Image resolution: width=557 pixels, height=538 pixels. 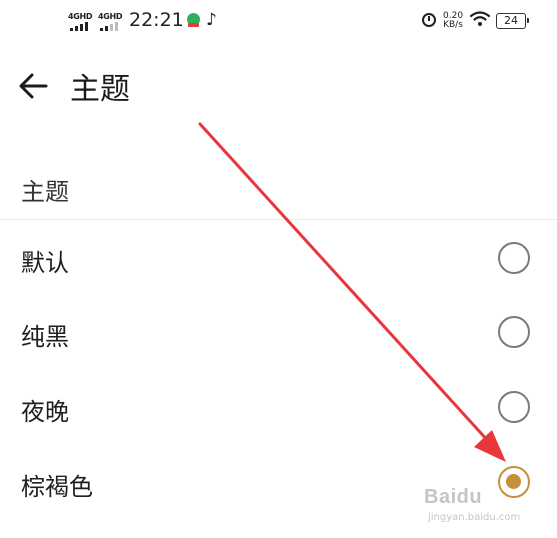 What do you see at coordinates (514, 482) in the screenshot?
I see `radio-button-selected` at bounding box center [514, 482].